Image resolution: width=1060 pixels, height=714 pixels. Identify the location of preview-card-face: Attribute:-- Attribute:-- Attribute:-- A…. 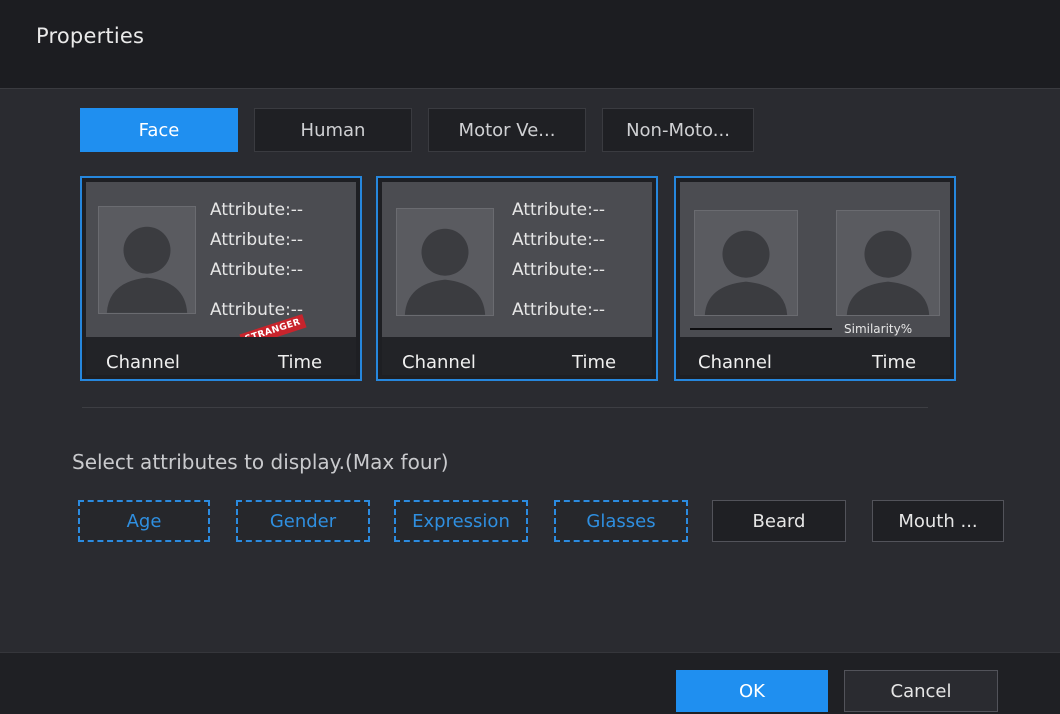
(517, 278).